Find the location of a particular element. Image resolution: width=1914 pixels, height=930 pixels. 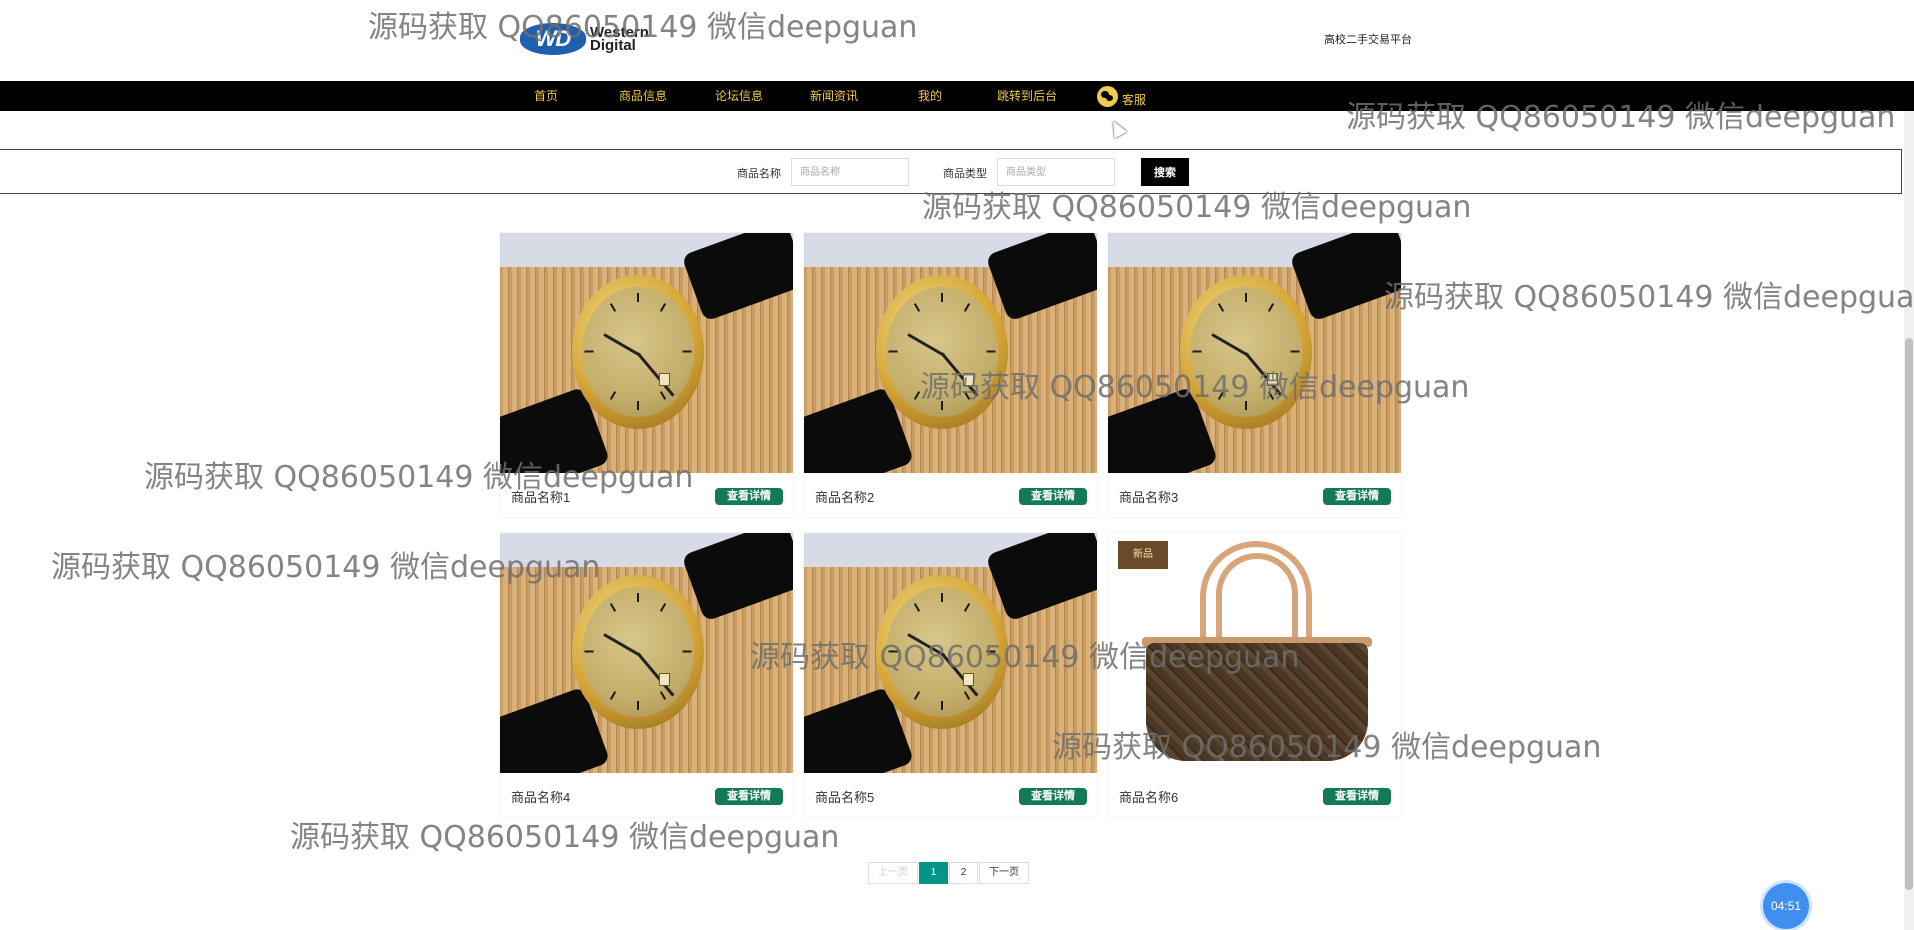

logo-text: Western Digital is located at coordinates (619, 39).